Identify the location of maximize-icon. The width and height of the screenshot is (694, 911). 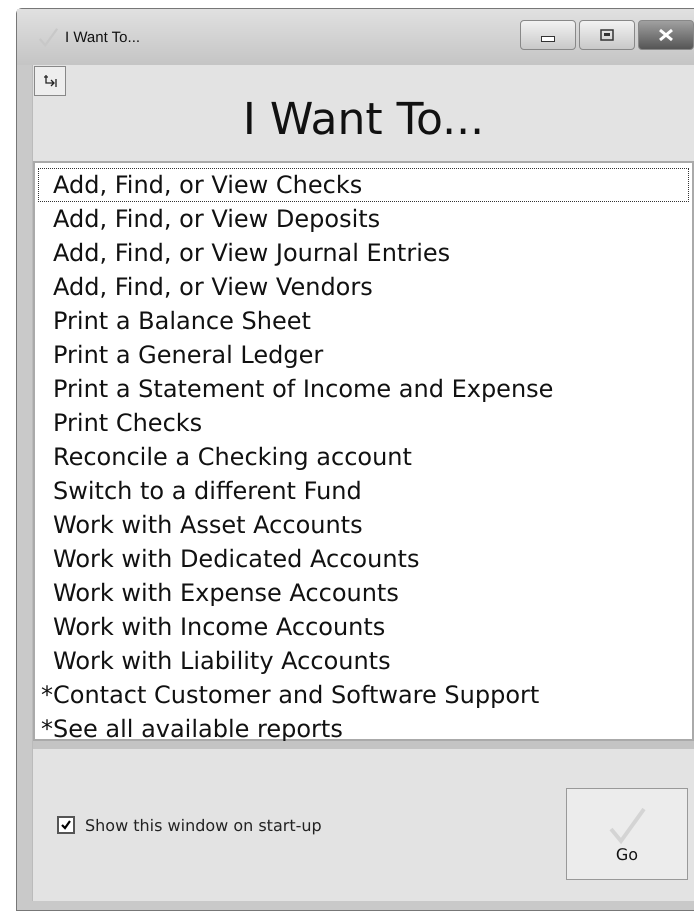
(607, 35).